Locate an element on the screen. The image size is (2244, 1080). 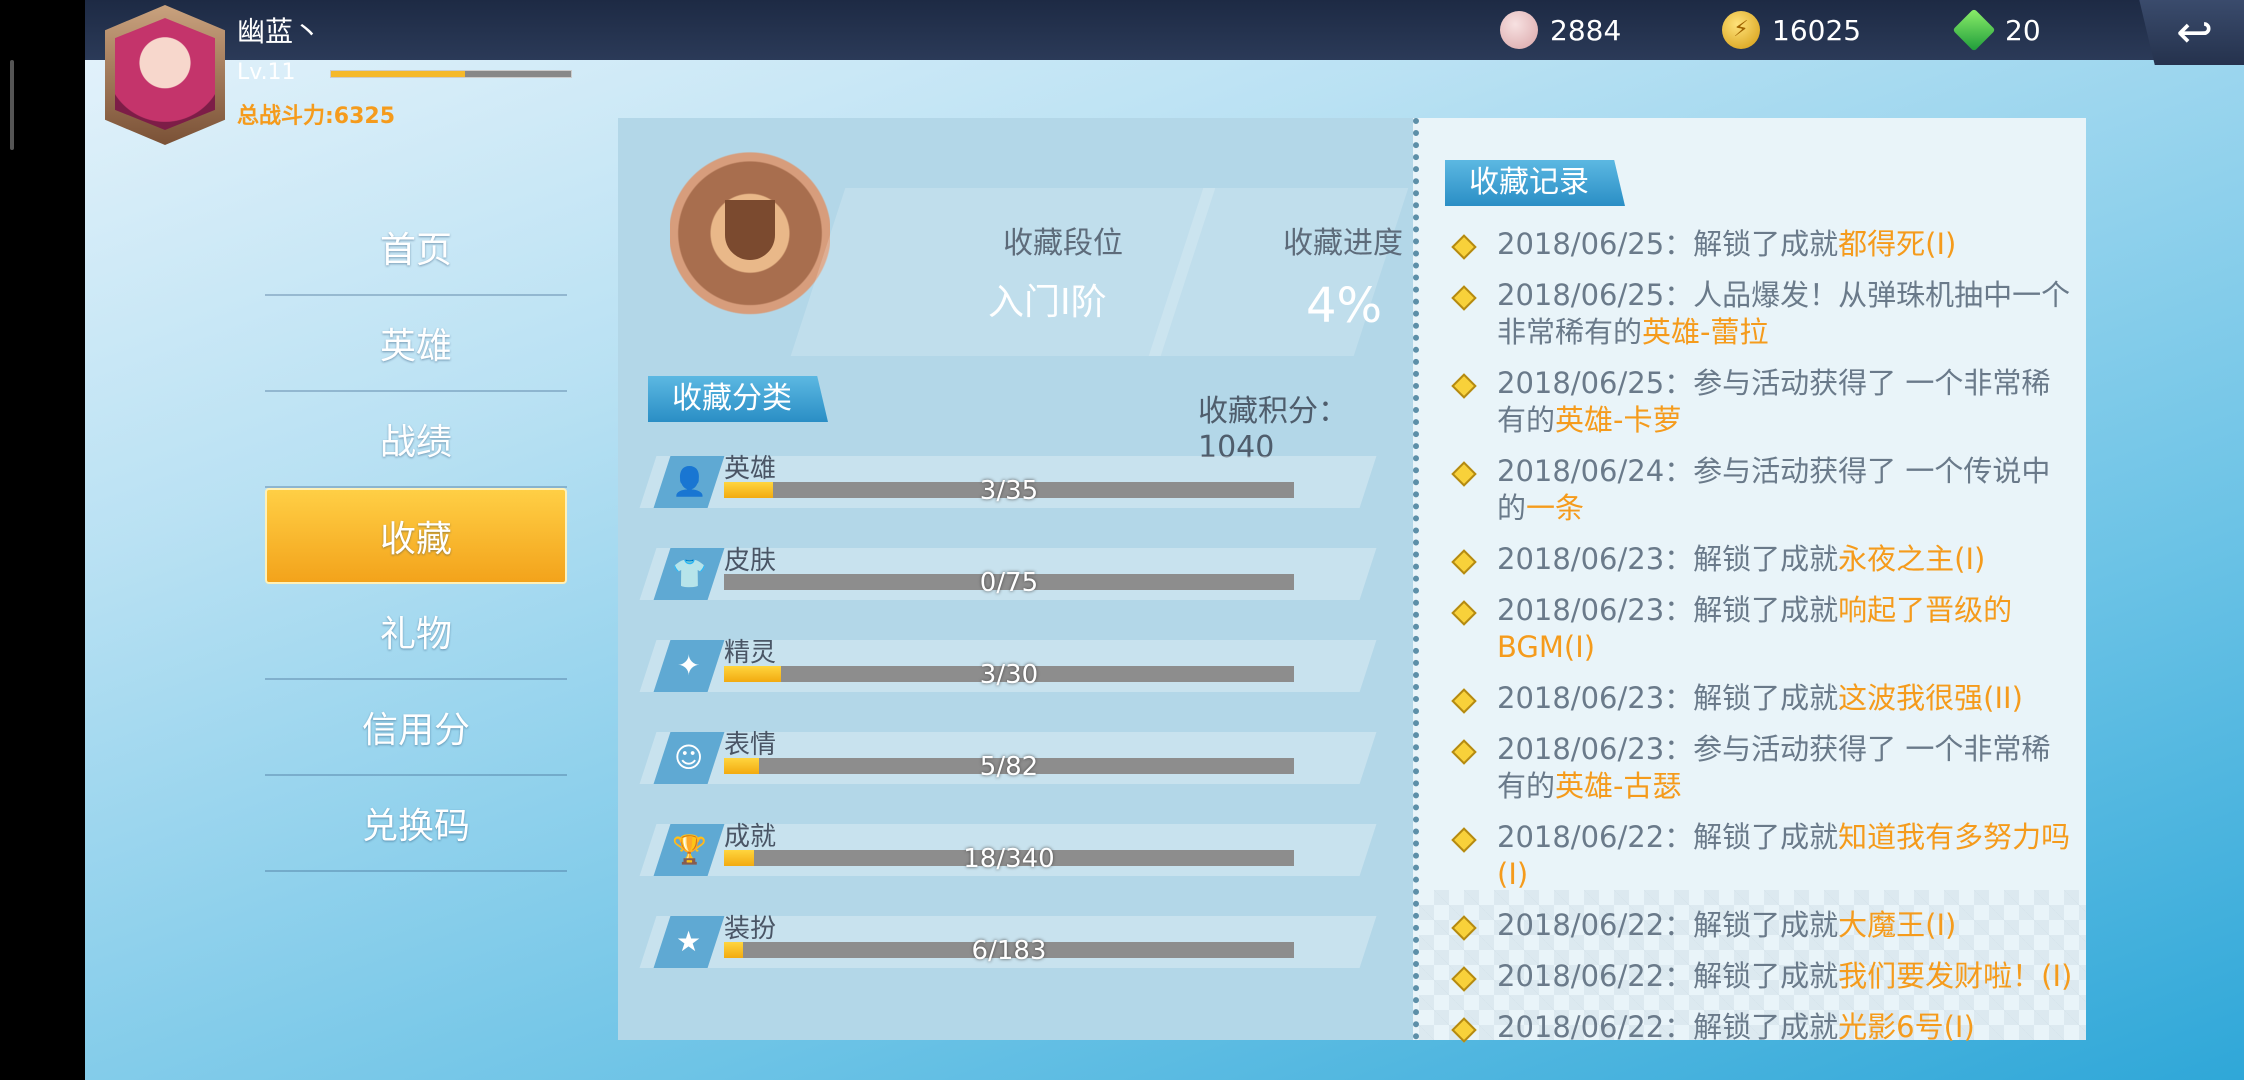
record-item: 2018/06/22：解锁了成就大魔王(I) is located at coordinates (1764, 925).